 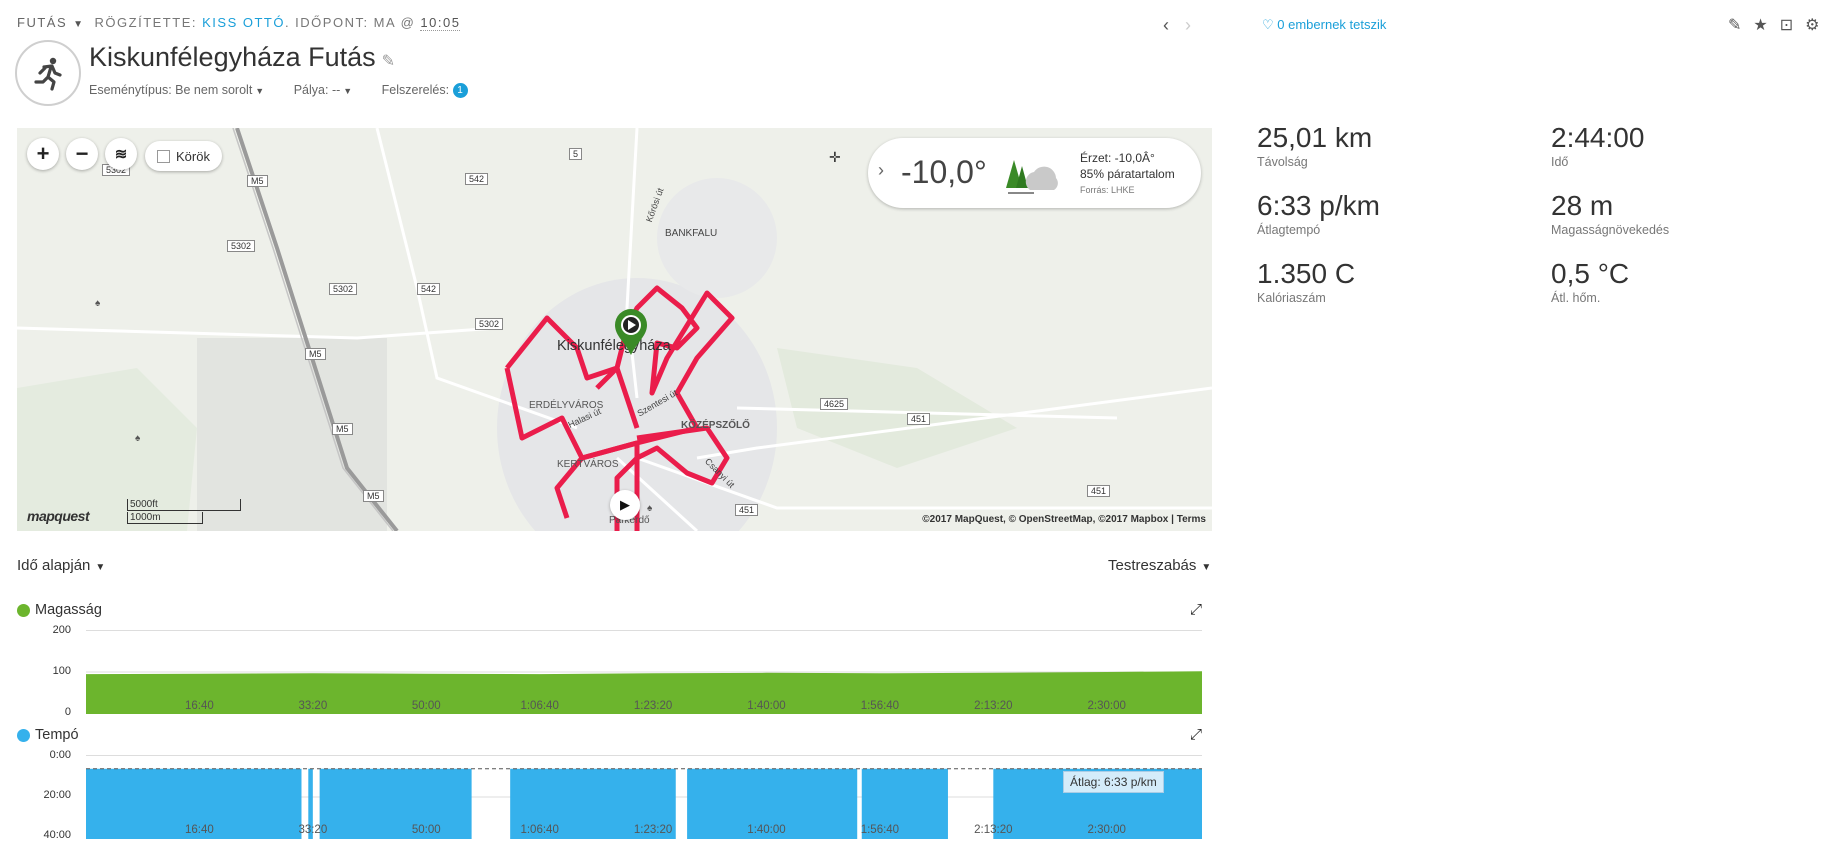 What do you see at coordinates (1291, 298) in the screenshot?
I see `stat-label: Kalóriaszám` at bounding box center [1291, 298].